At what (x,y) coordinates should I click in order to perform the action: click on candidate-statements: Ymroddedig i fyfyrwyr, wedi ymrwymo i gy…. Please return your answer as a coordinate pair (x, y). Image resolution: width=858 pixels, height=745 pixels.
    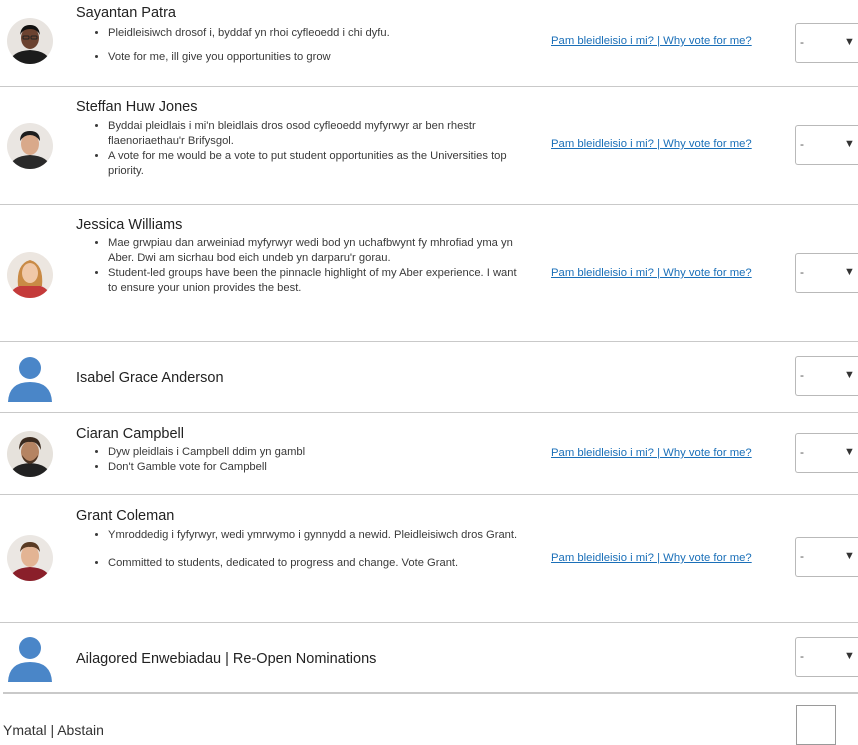
    Looking at the image, I should click on (309, 549).